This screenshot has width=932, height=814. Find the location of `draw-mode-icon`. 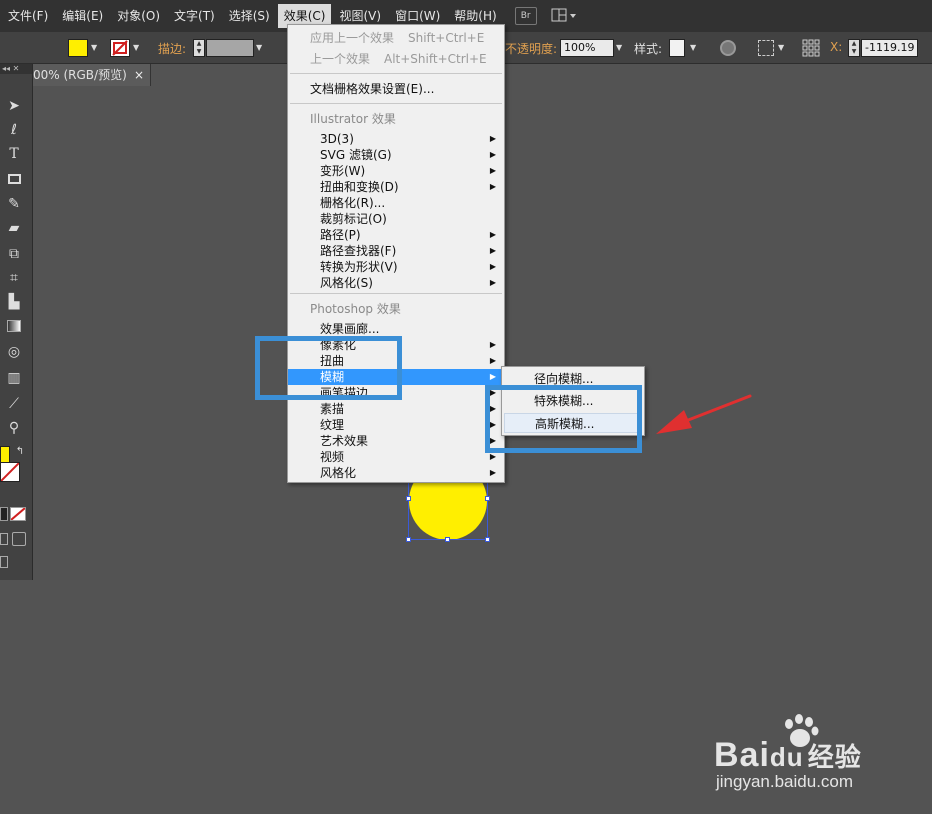

draw-mode-icon is located at coordinates (4, 539).